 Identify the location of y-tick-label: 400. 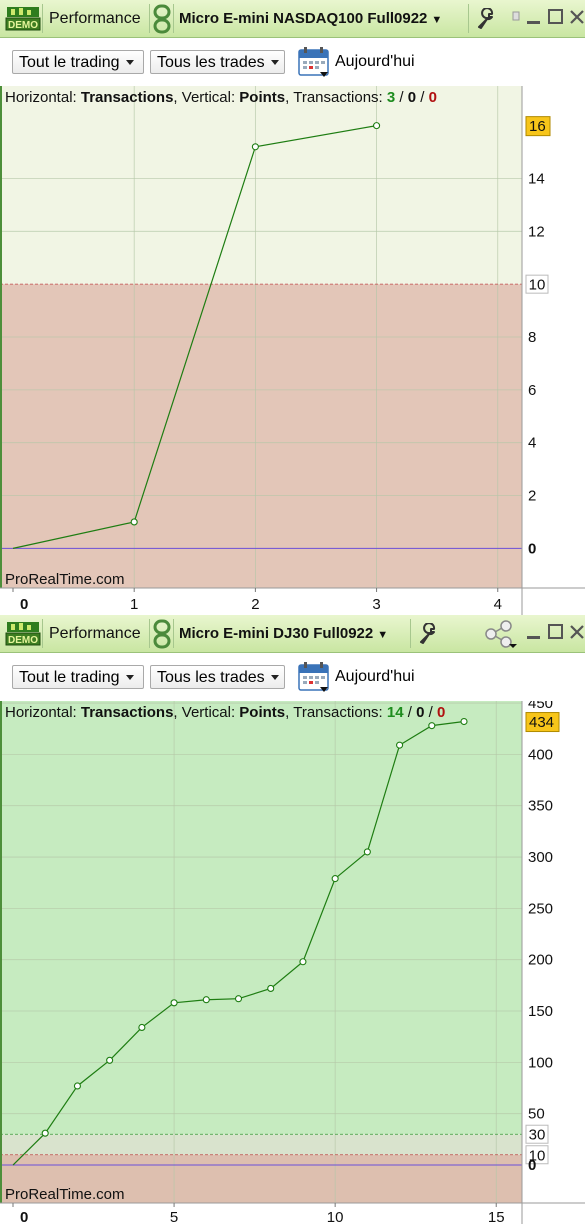
(540, 754).